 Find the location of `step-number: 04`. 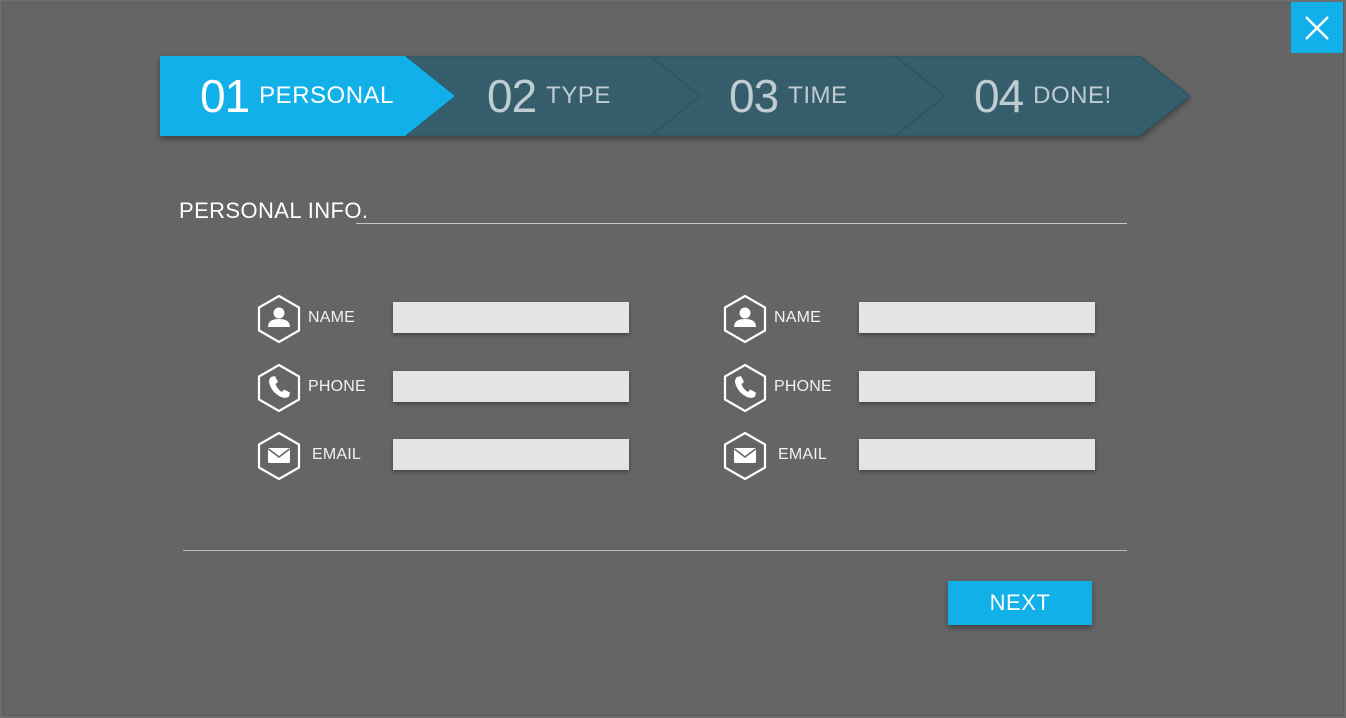

step-number: 04 is located at coordinates (999, 96).